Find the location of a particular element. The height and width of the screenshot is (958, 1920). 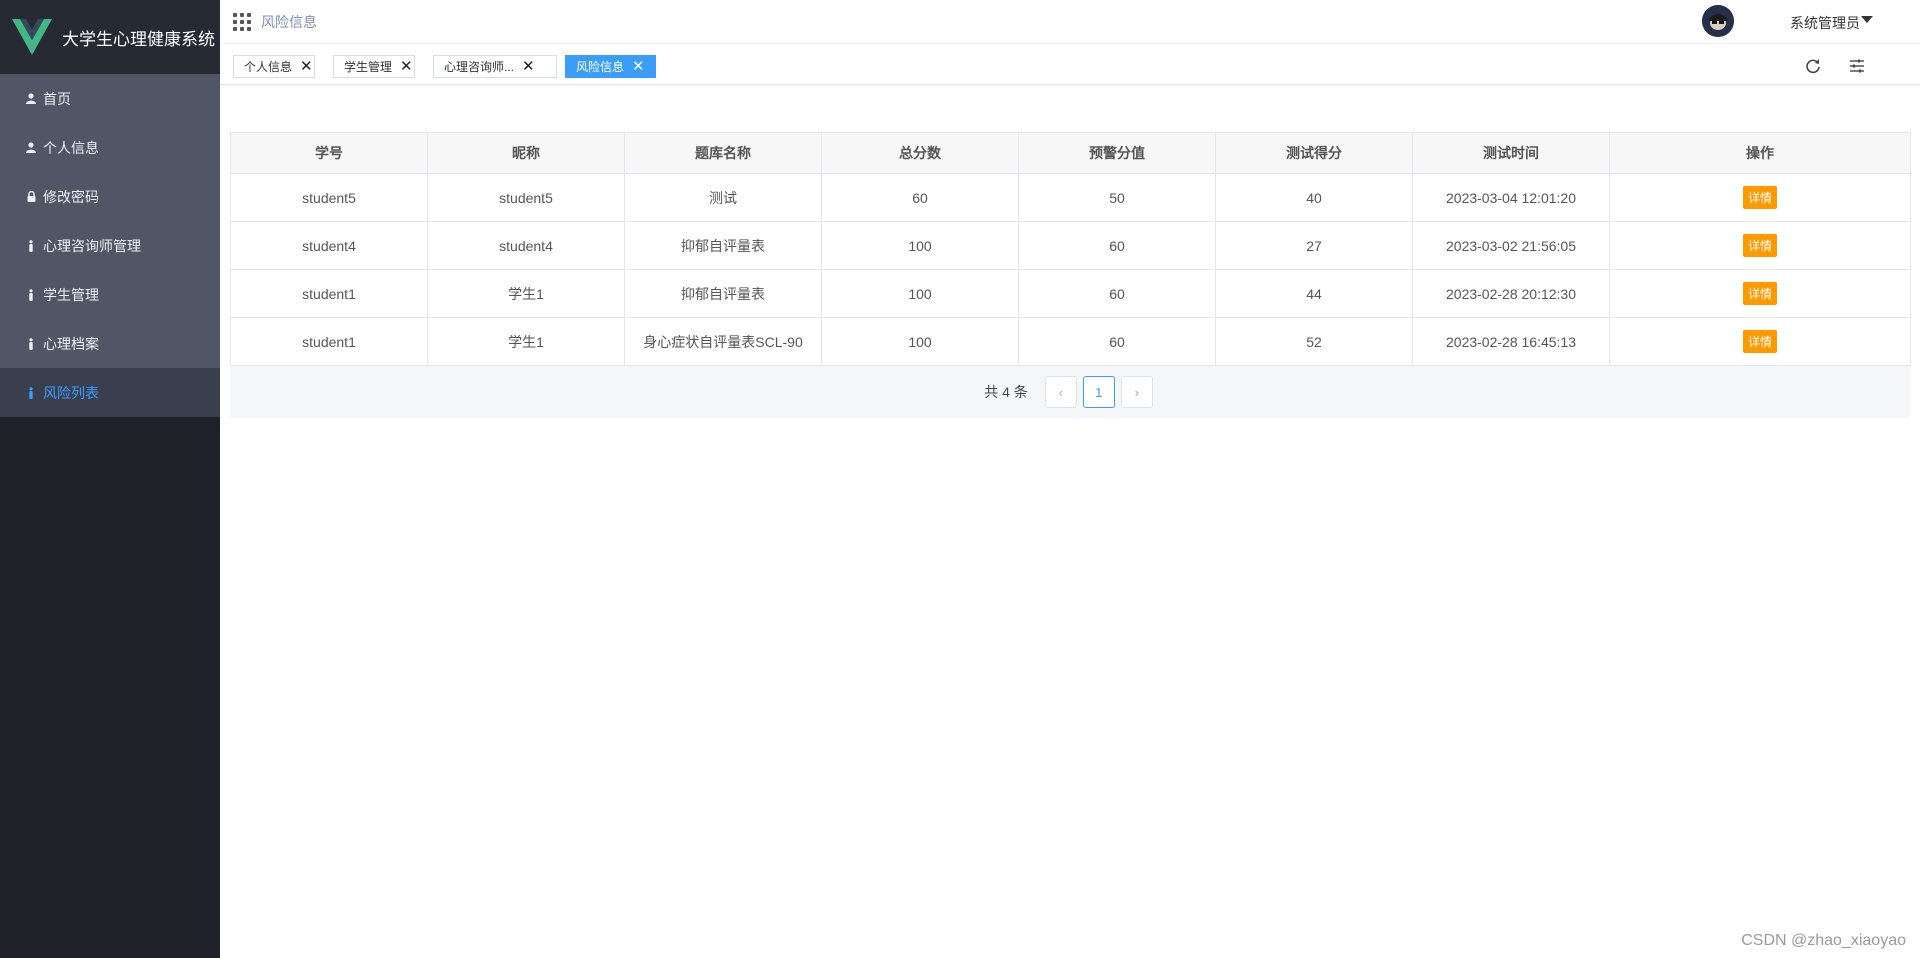

prev-page-button: ‹ is located at coordinates (1060, 392).